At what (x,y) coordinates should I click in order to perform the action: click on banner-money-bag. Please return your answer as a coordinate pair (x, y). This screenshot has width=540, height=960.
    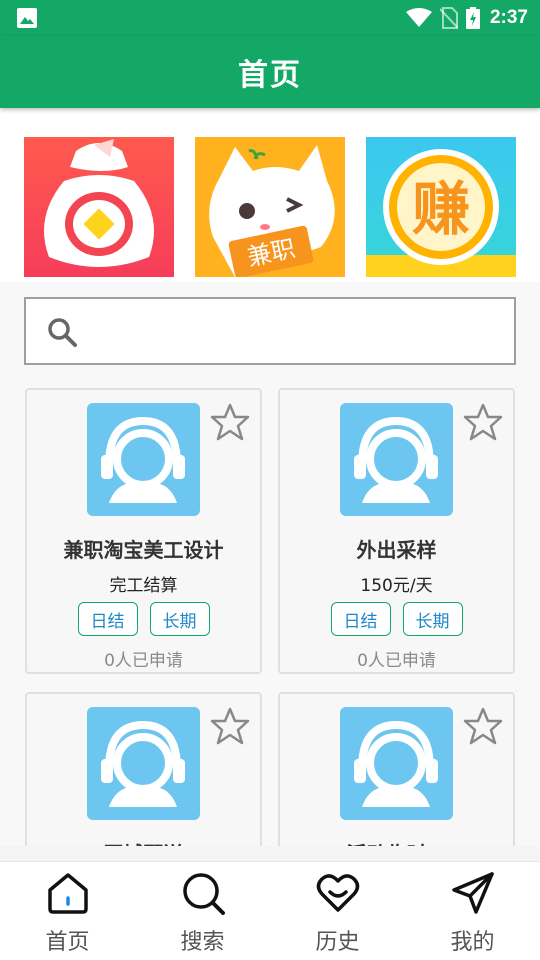
    Looking at the image, I should click on (99, 207).